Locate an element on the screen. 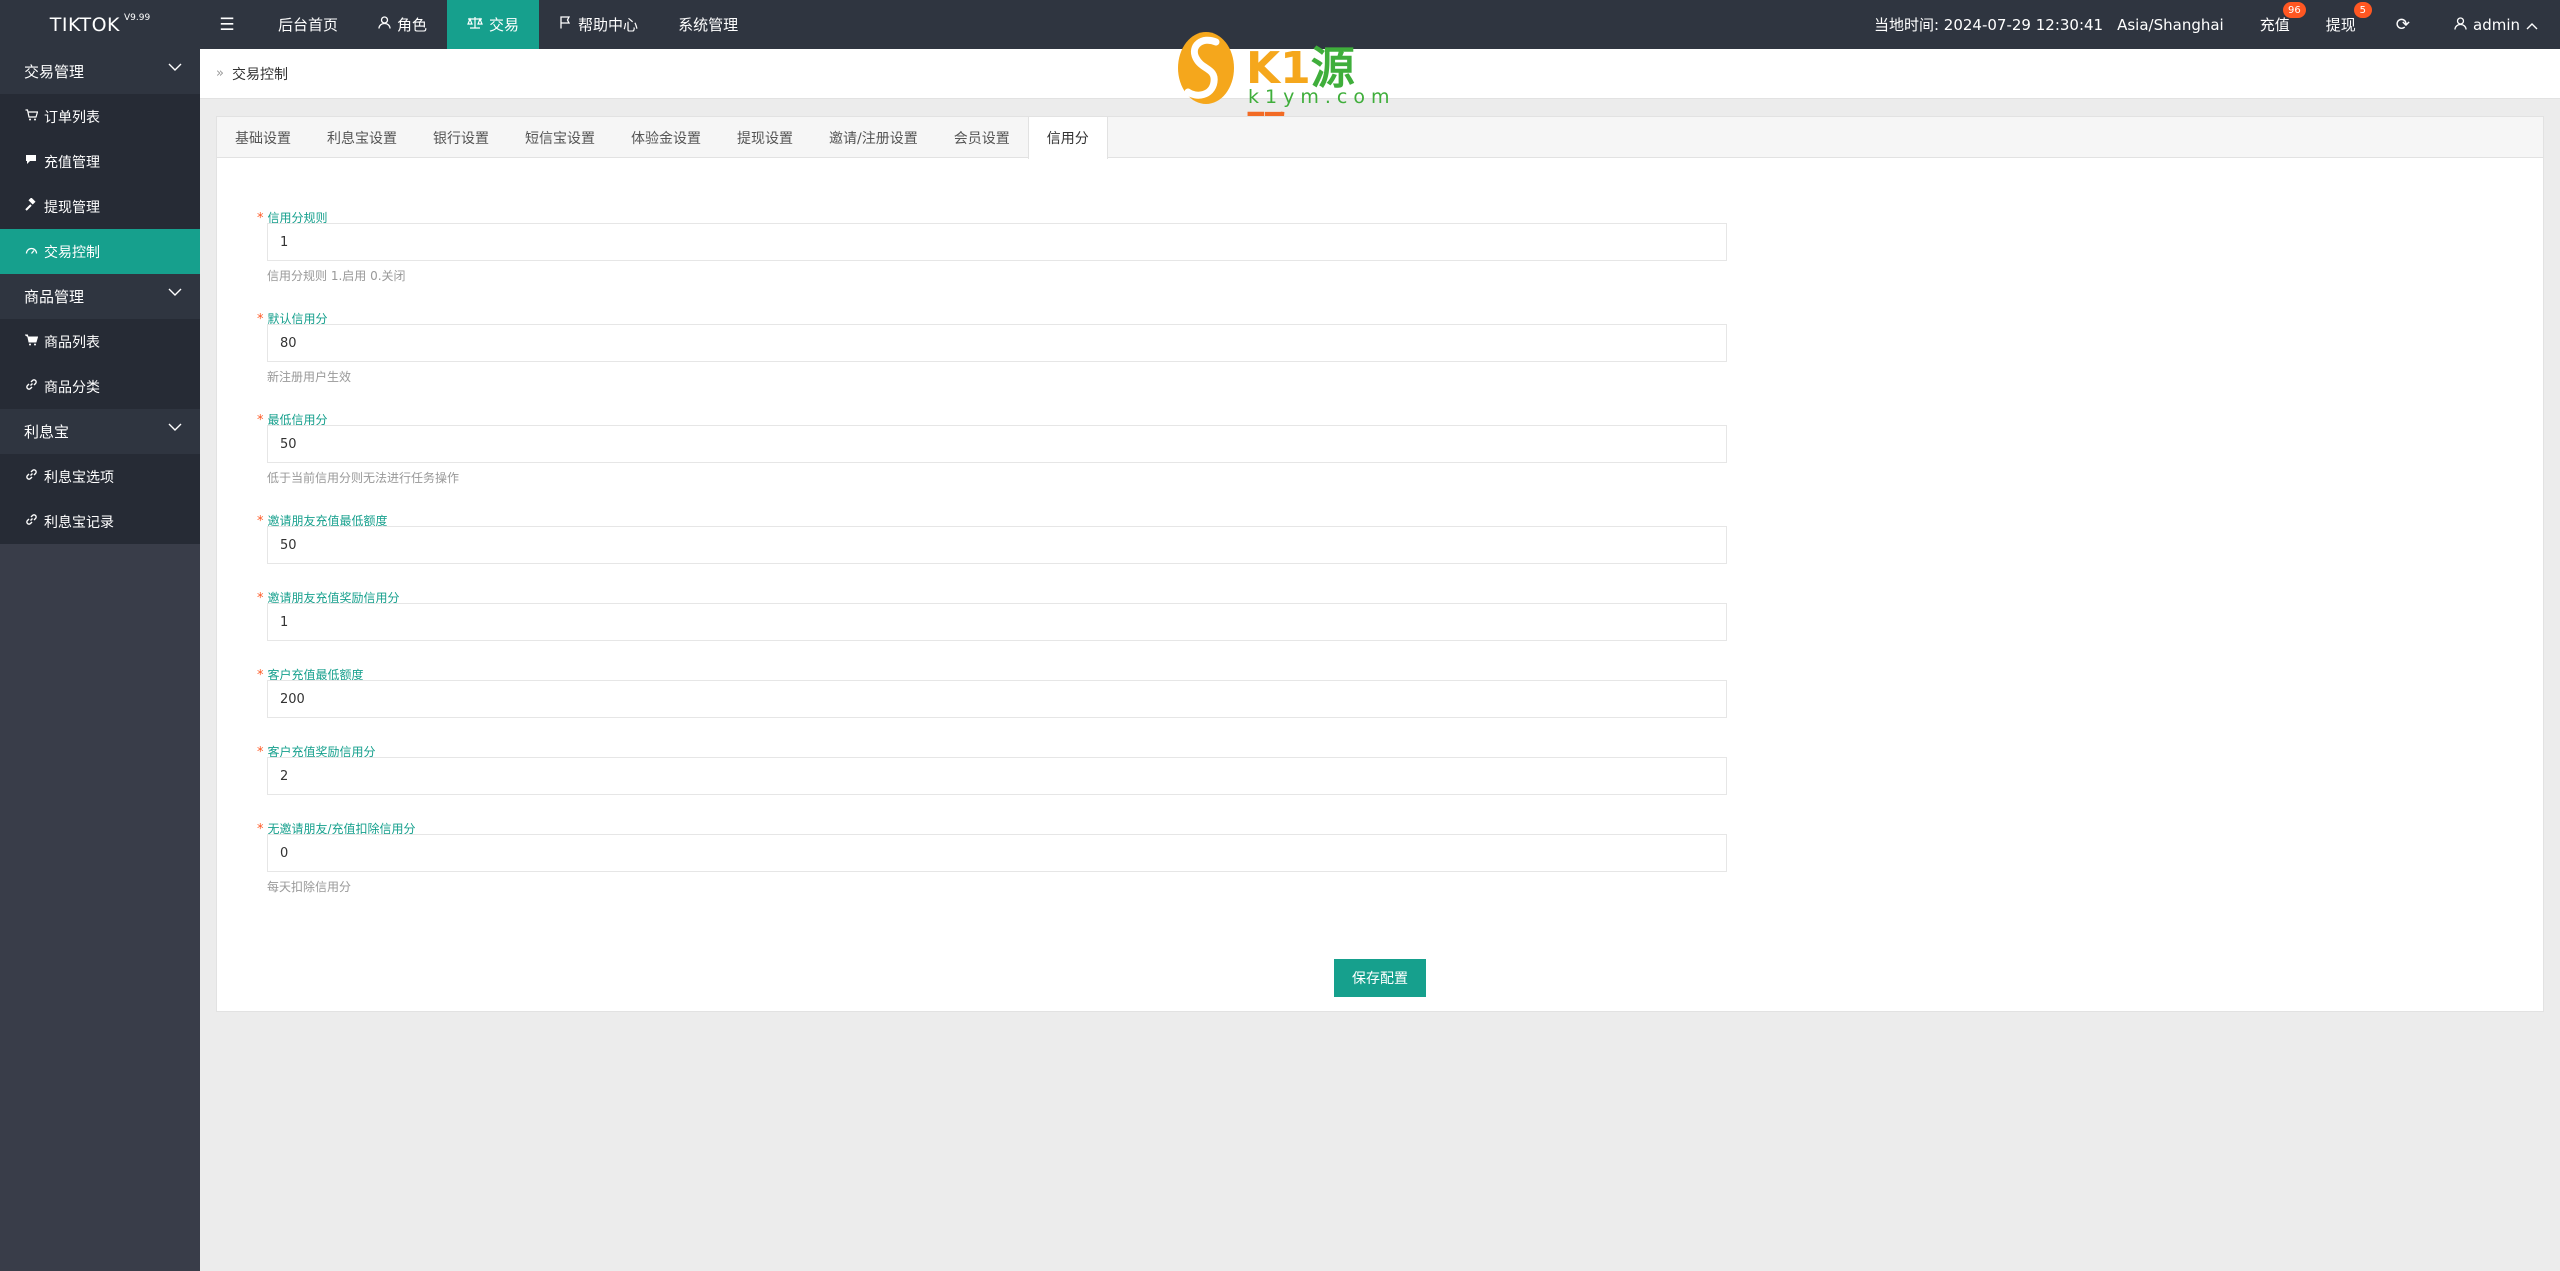 Image resolution: width=2560 pixels, height=1271 pixels. sidebar-item-label: 商品列表 is located at coordinates (72, 342).